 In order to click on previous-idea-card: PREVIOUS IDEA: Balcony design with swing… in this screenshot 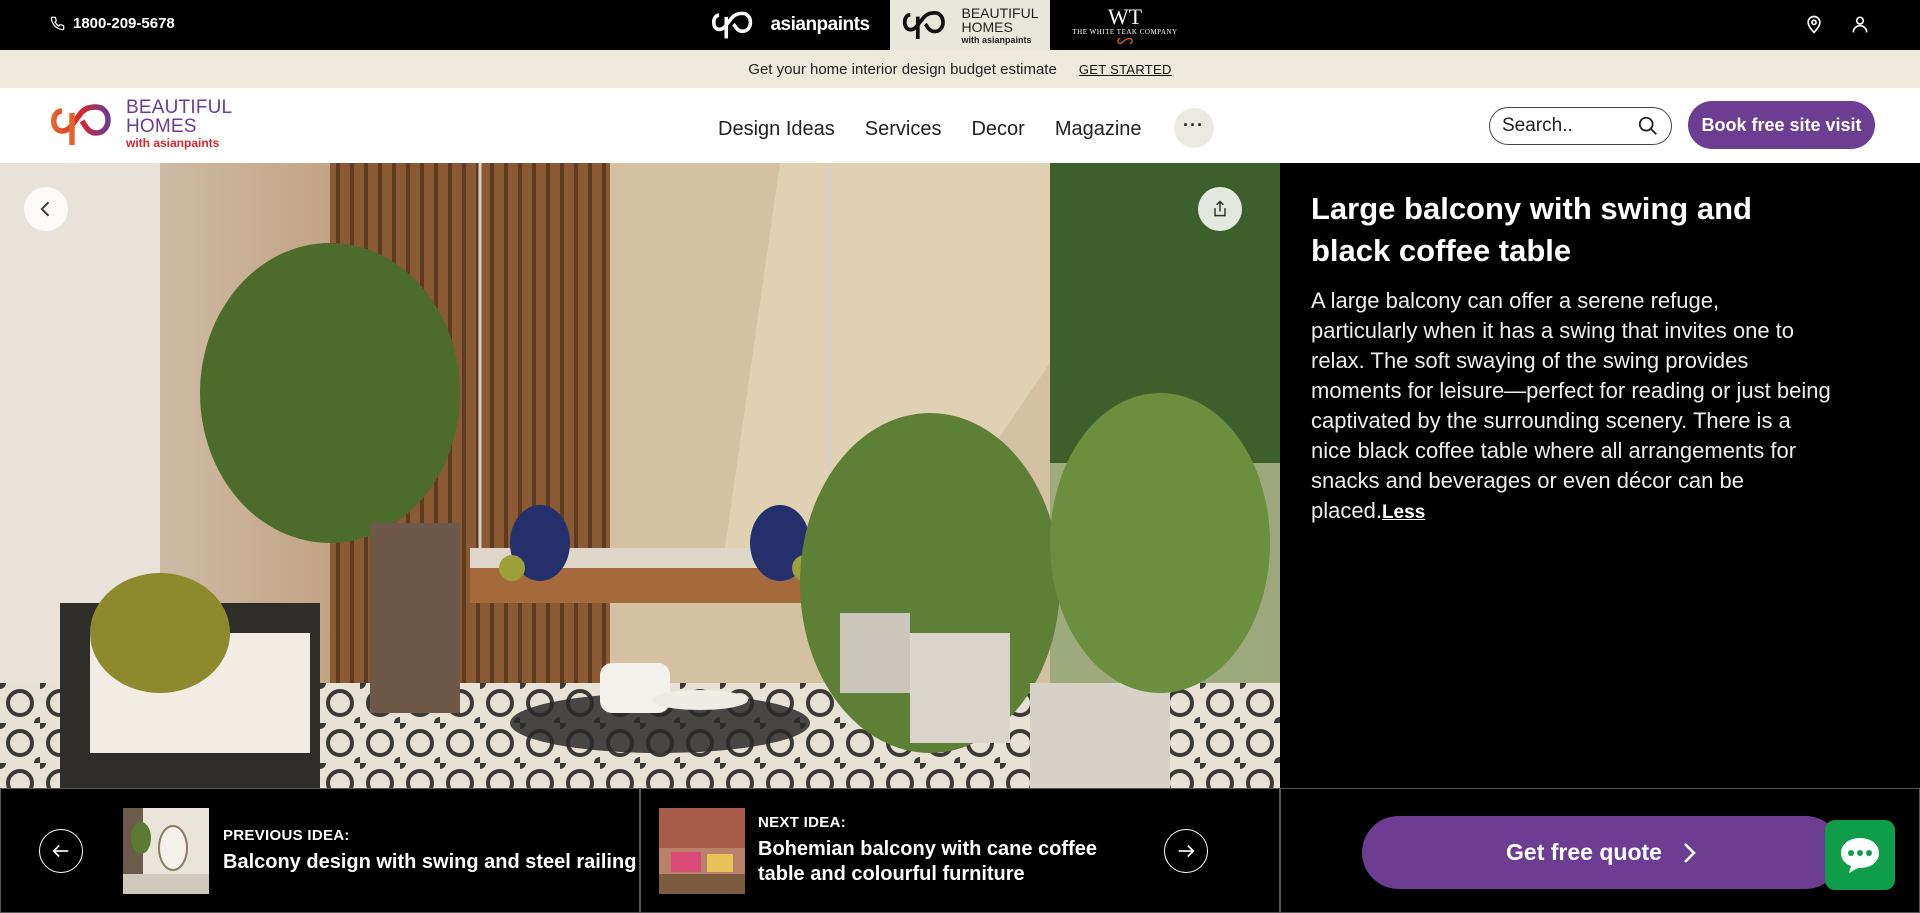, I will do `click(320, 850)`.